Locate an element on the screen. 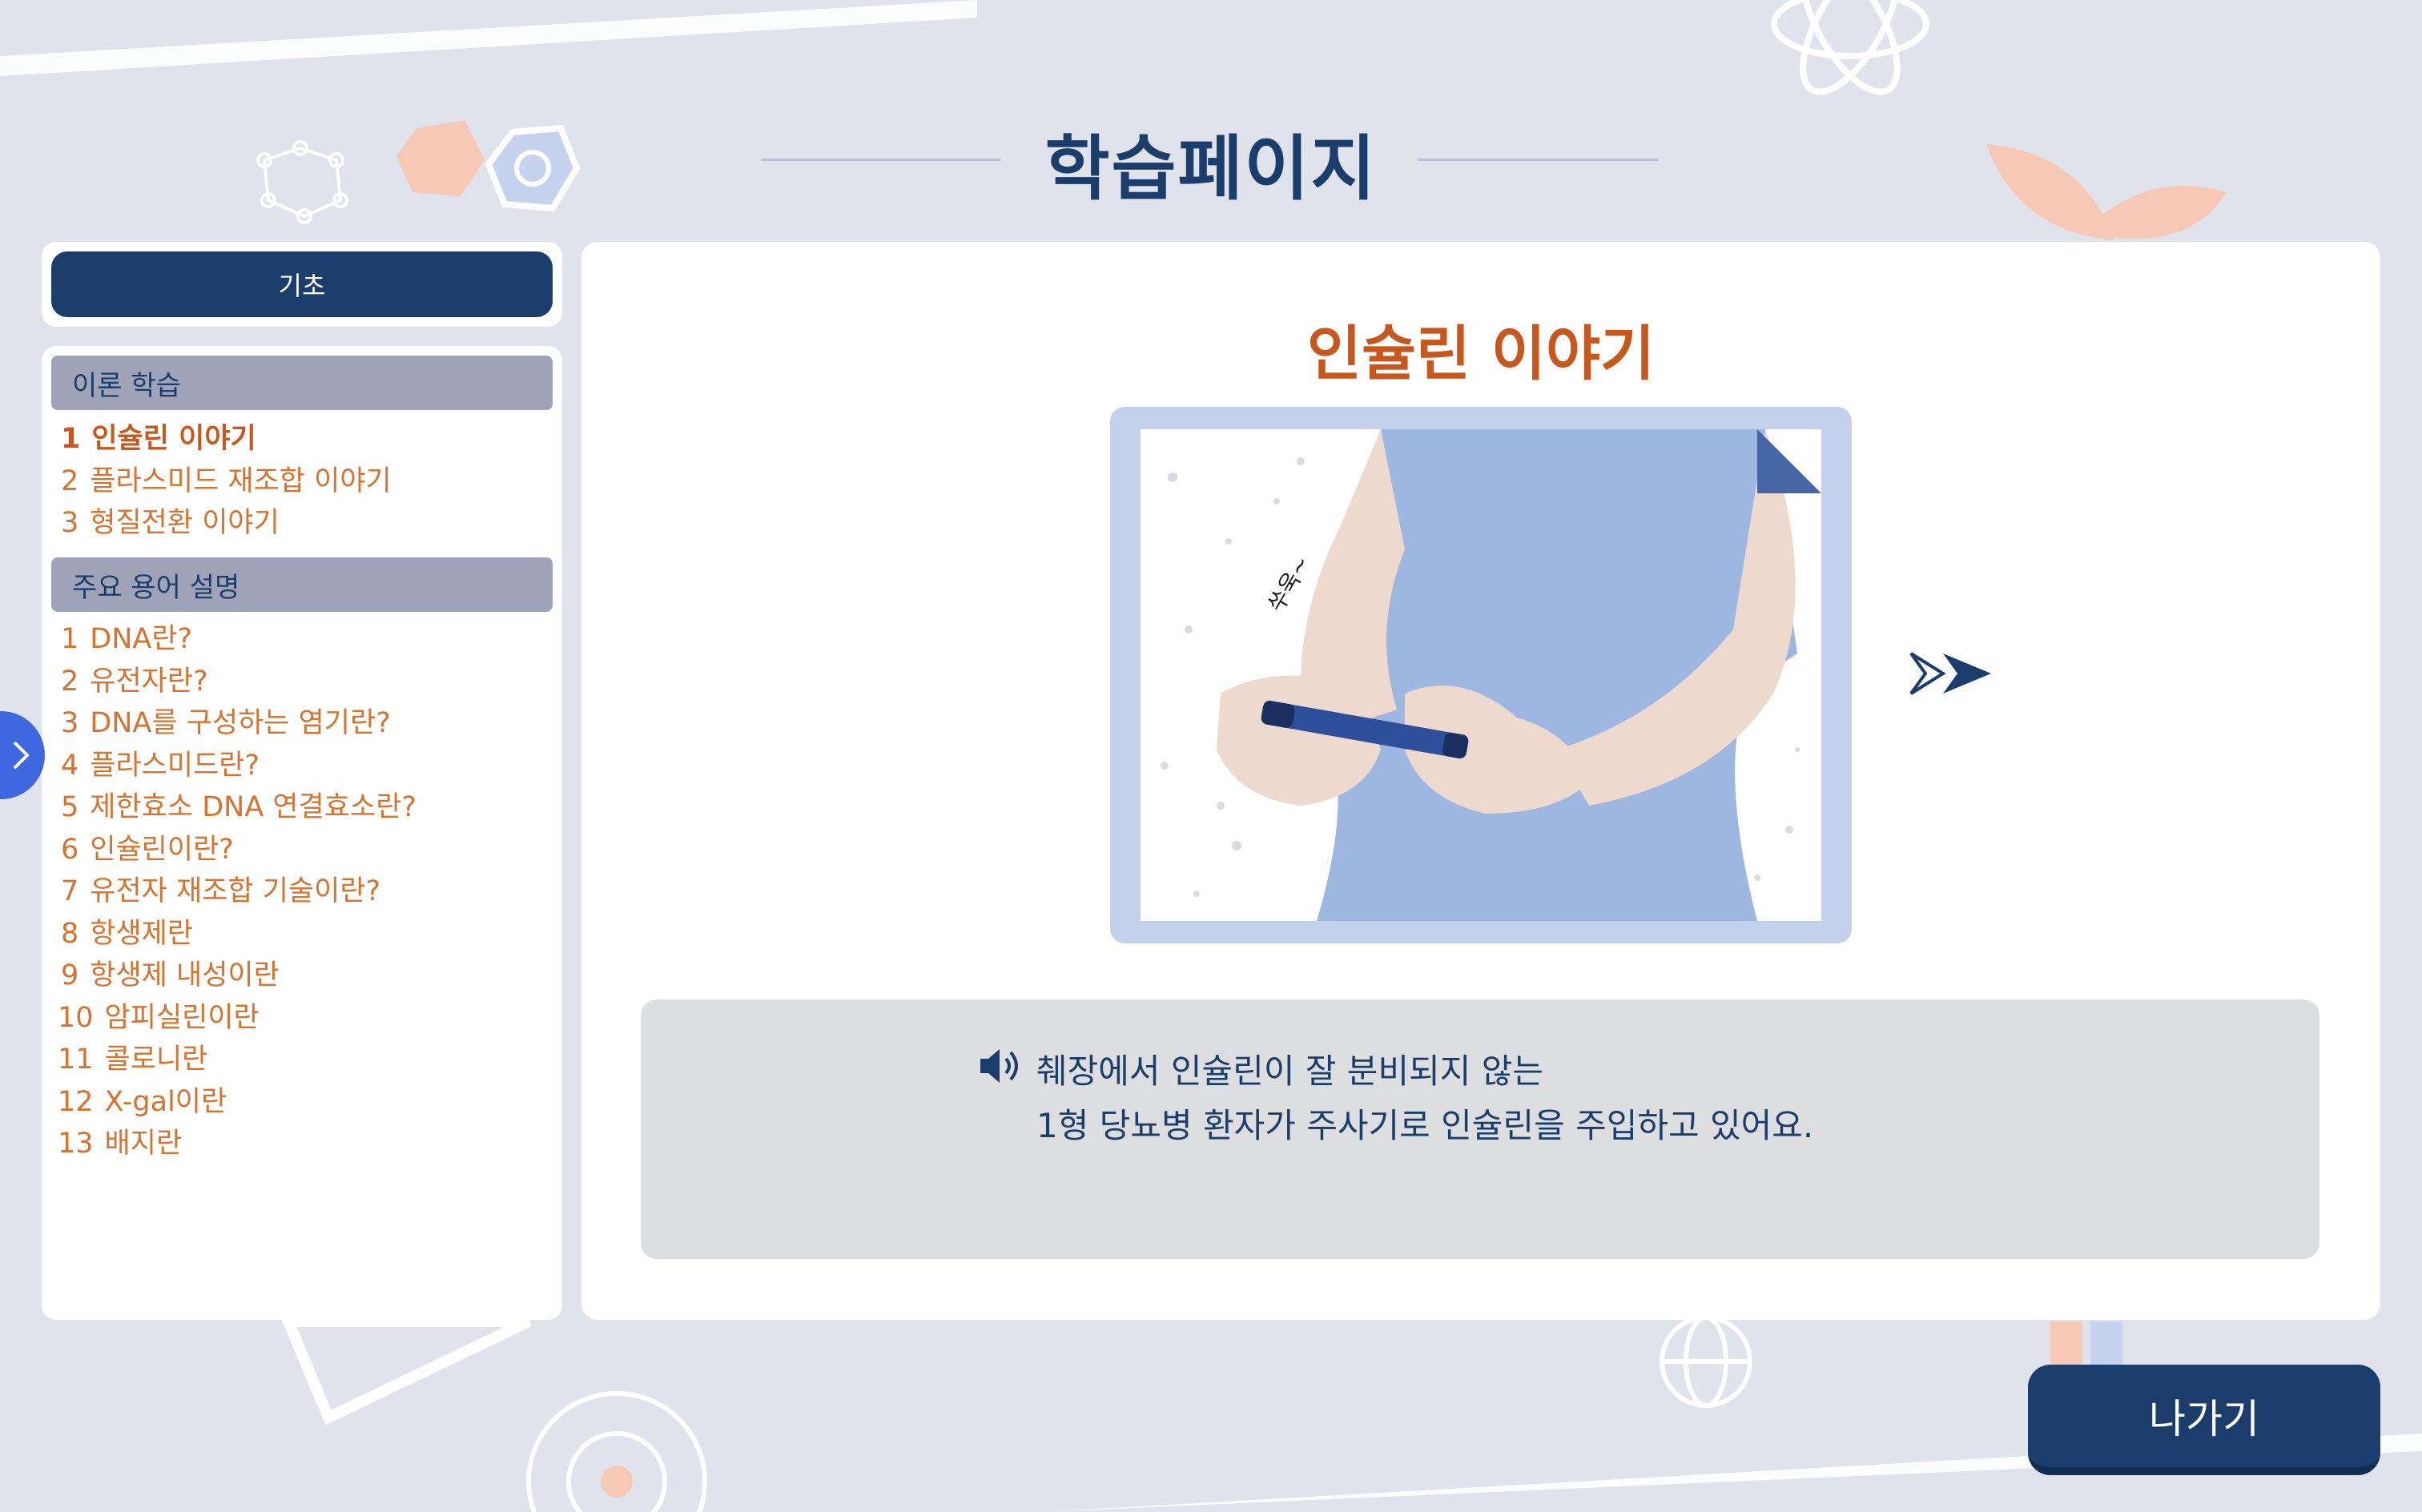 Image resolution: width=2422 pixels, height=1512 pixels. speaker-icon is located at coordinates (998, 1066).